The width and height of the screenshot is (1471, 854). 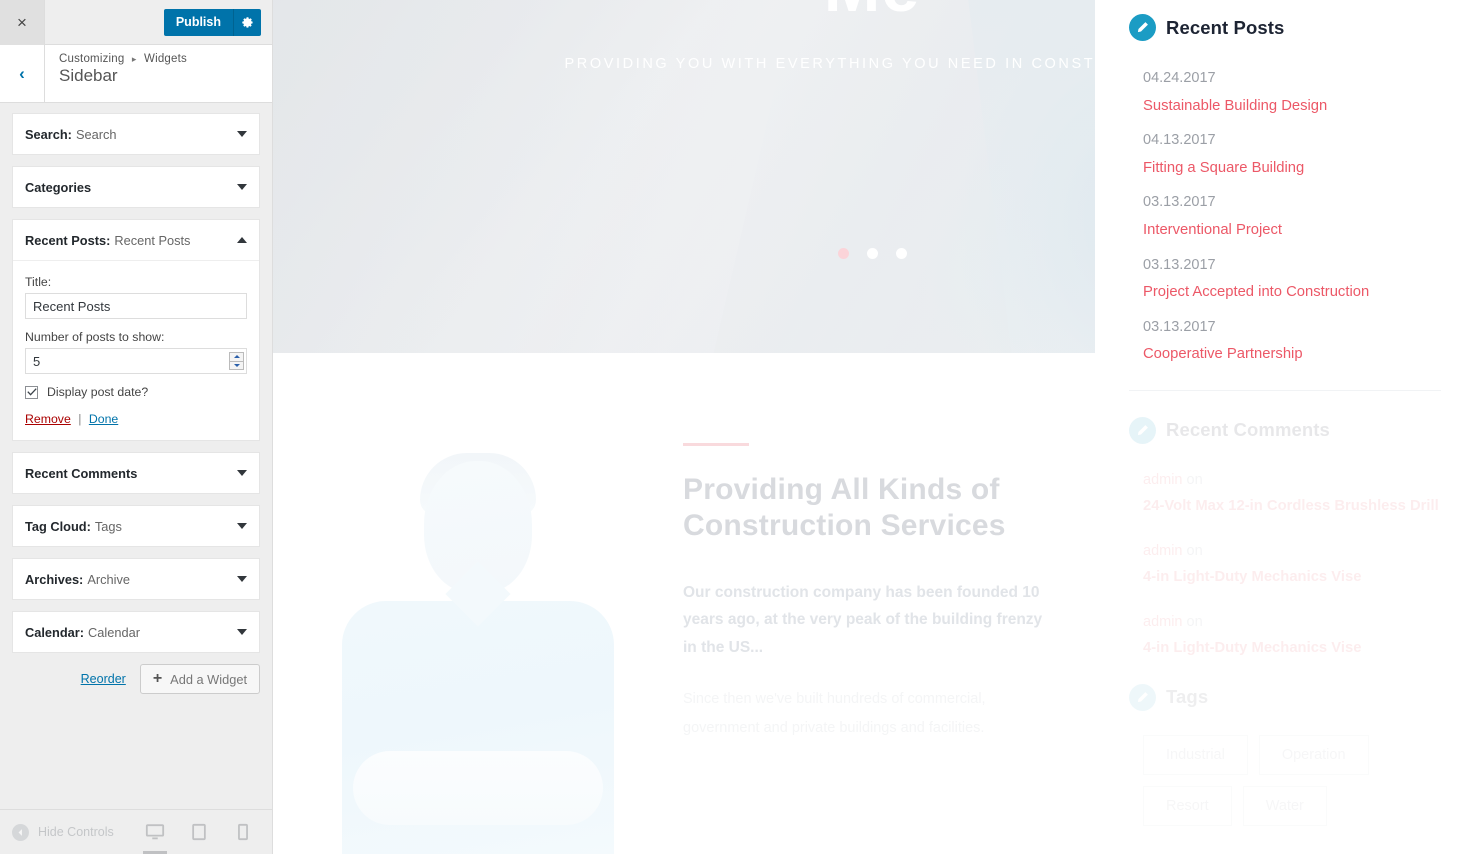 I want to click on remove-widget-link: Remove, so click(x=48, y=419).